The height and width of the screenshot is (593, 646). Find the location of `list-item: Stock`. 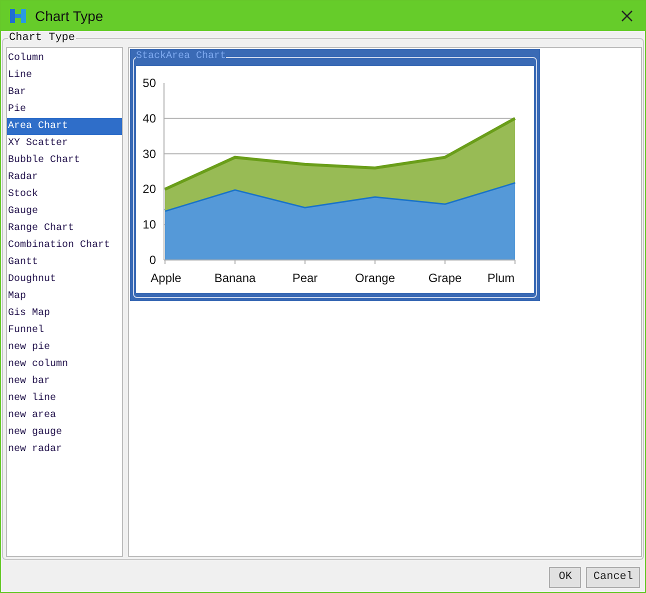

list-item: Stock is located at coordinates (64, 194).